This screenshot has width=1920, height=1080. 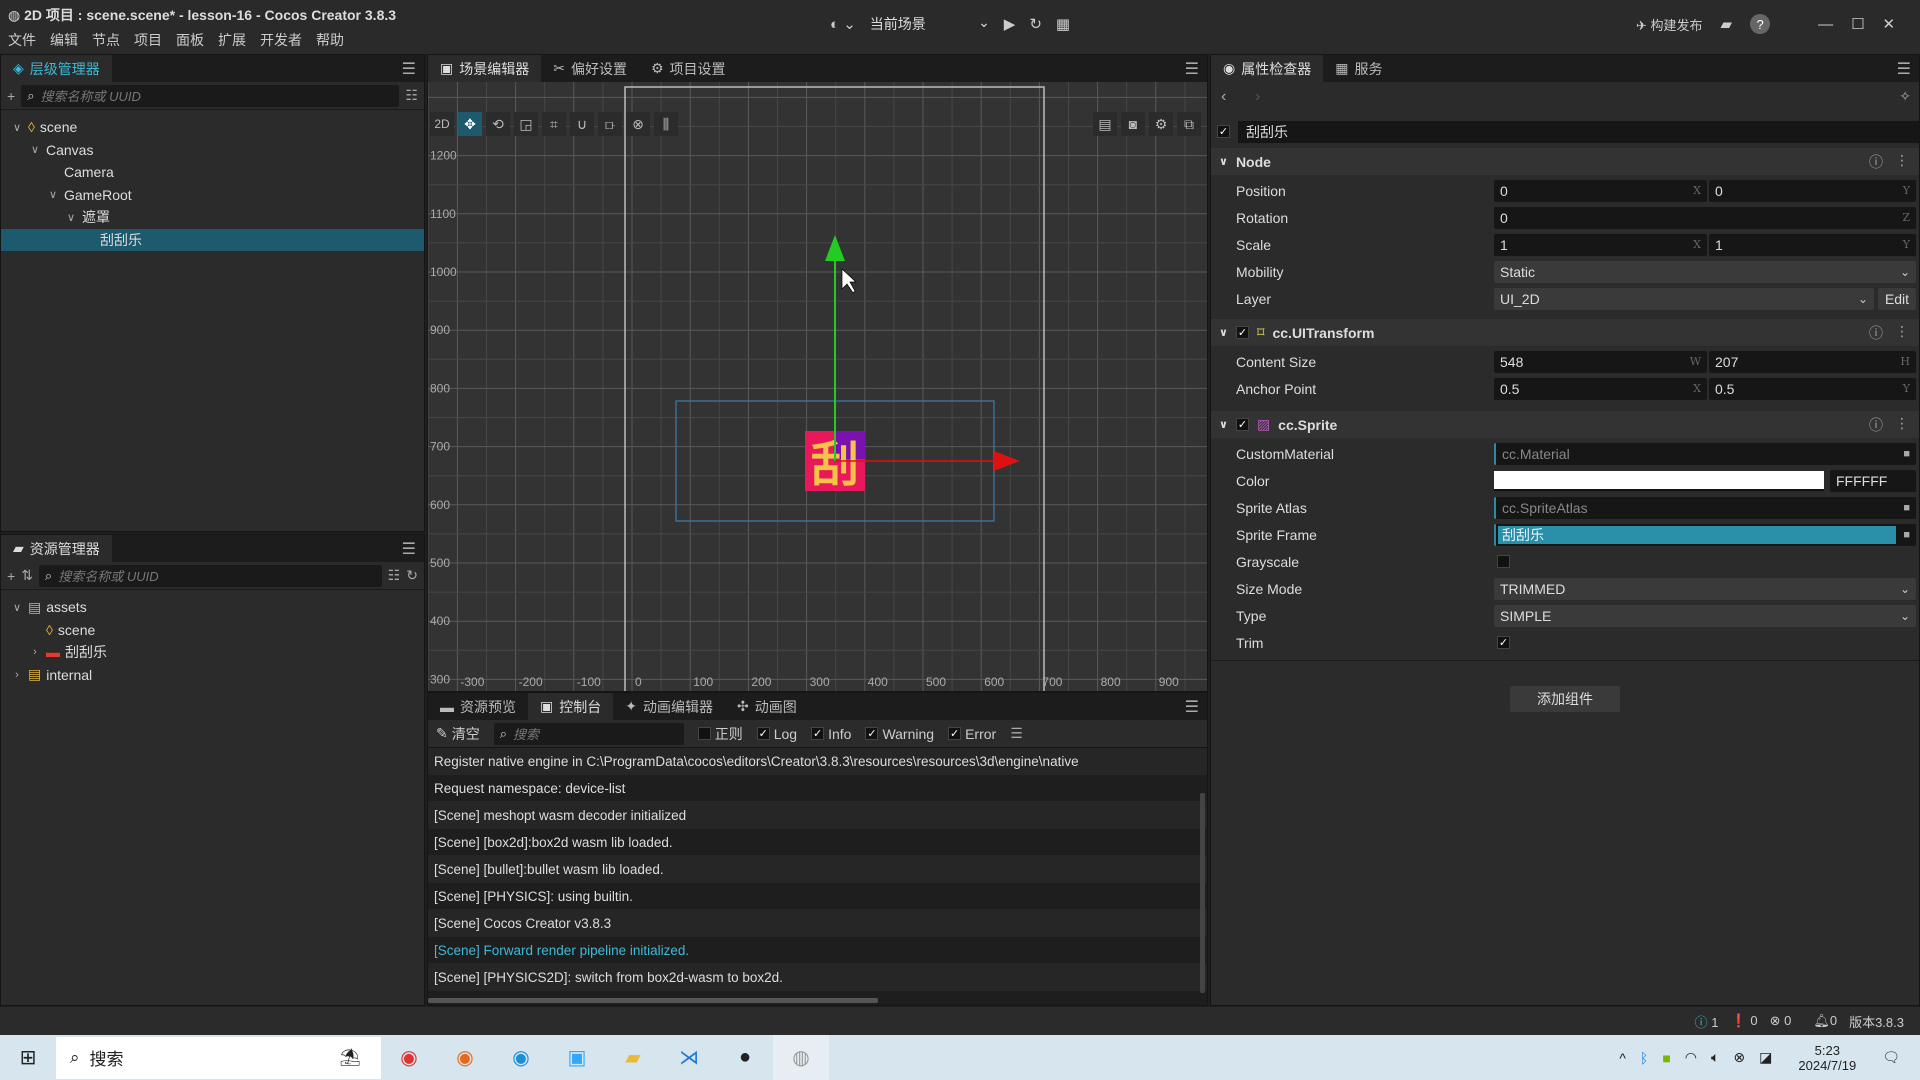 I want to click on log-file-icon: ☰, so click(x=1016, y=733).